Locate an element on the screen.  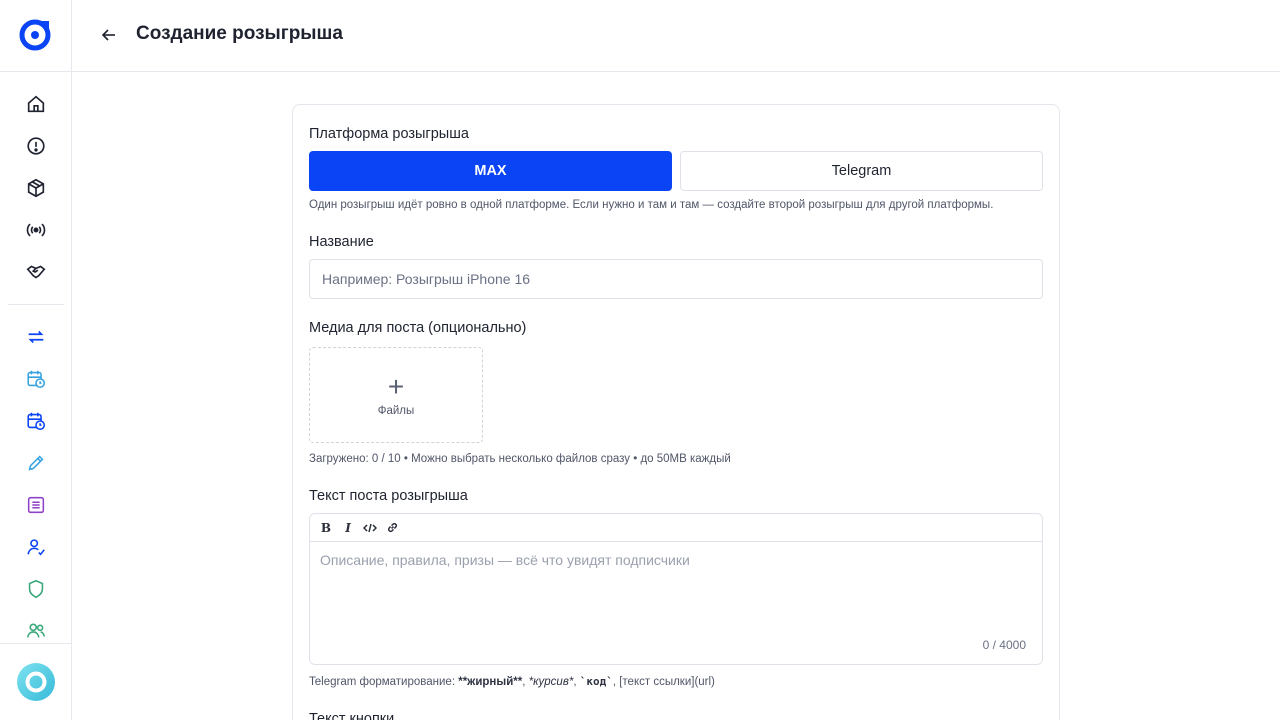
char-counter: 0 / 4000 is located at coordinates (1004, 645).